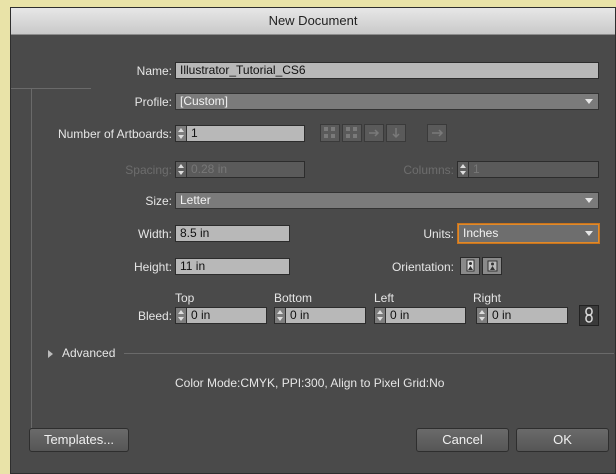 Image resolution: width=616 pixels, height=474 pixels. I want to click on ok-button: OK, so click(562, 440).